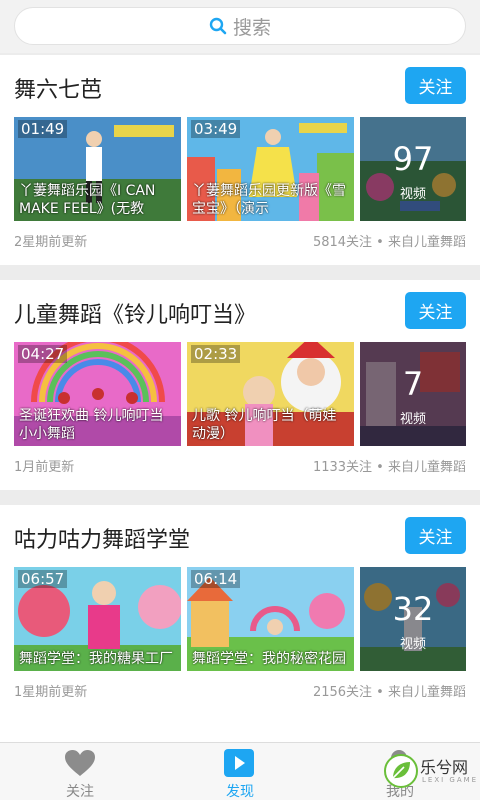 This screenshot has height=800, width=480. Describe the element at coordinates (80, 763) in the screenshot. I see `heart-icon` at that location.